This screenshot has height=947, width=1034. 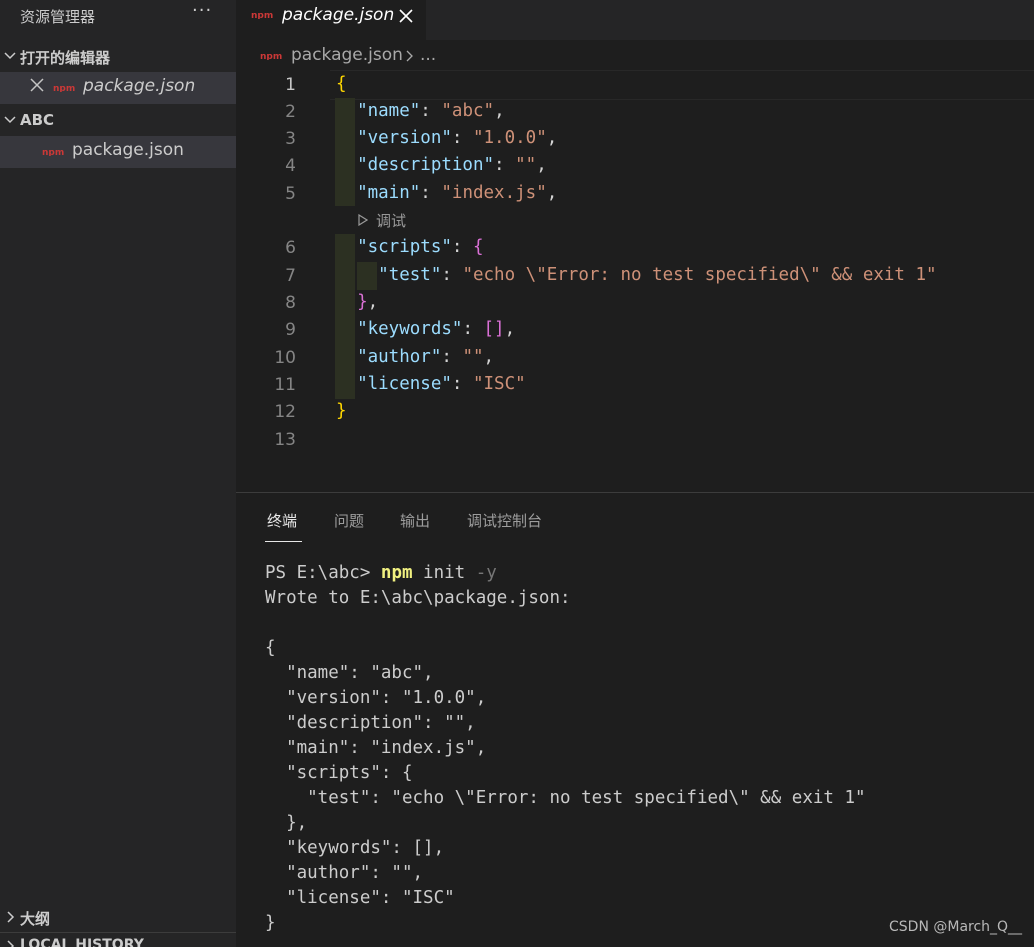 What do you see at coordinates (118, 932) in the screenshot?
I see `section-divider` at bounding box center [118, 932].